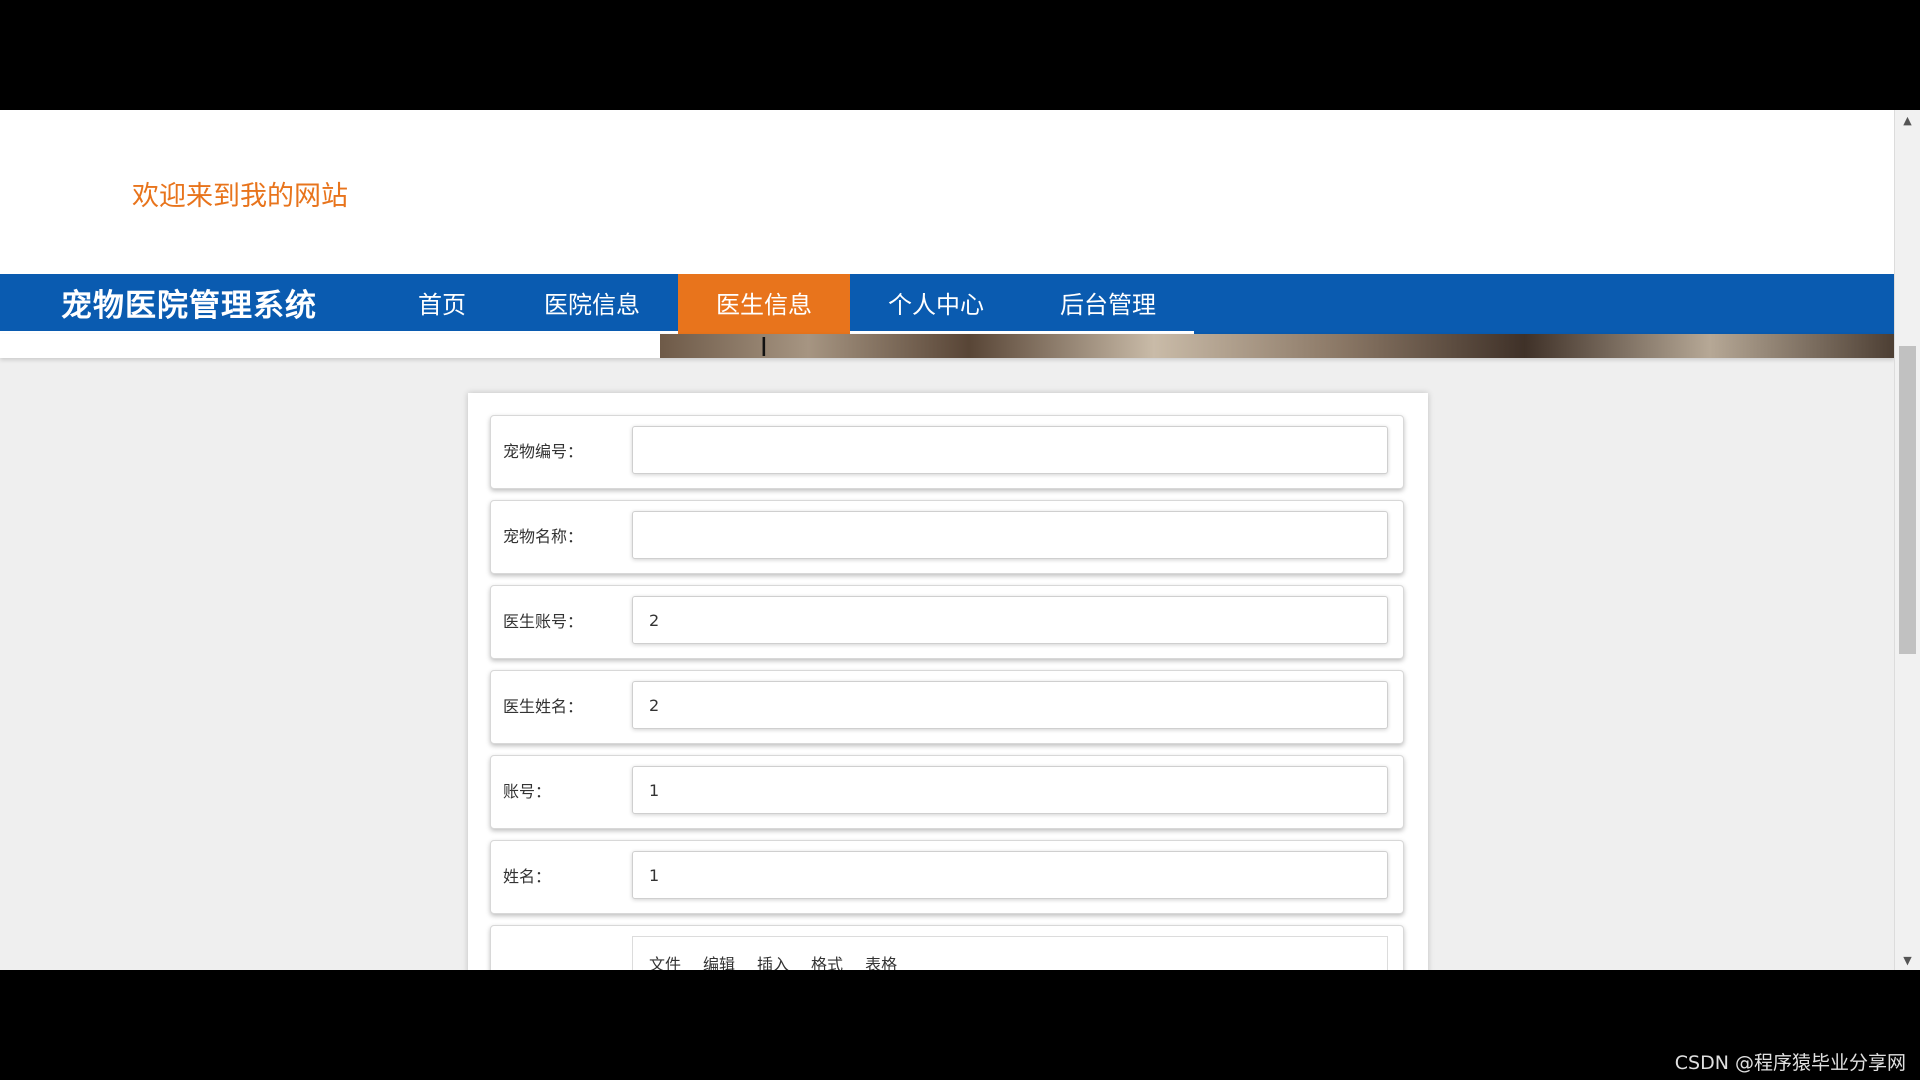 The image size is (1920, 1080). What do you see at coordinates (936, 304) in the screenshot?
I see `nav-item-personal-center: 个人中心` at bounding box center [936, 304].